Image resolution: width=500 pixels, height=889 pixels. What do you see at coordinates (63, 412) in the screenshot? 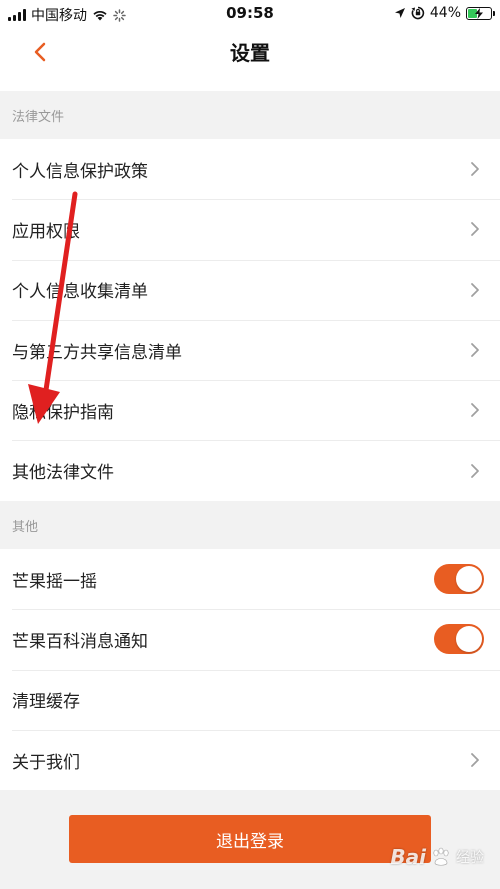
I see `list-item-label: 隐私保护指南` at bounding box center [63, 412].